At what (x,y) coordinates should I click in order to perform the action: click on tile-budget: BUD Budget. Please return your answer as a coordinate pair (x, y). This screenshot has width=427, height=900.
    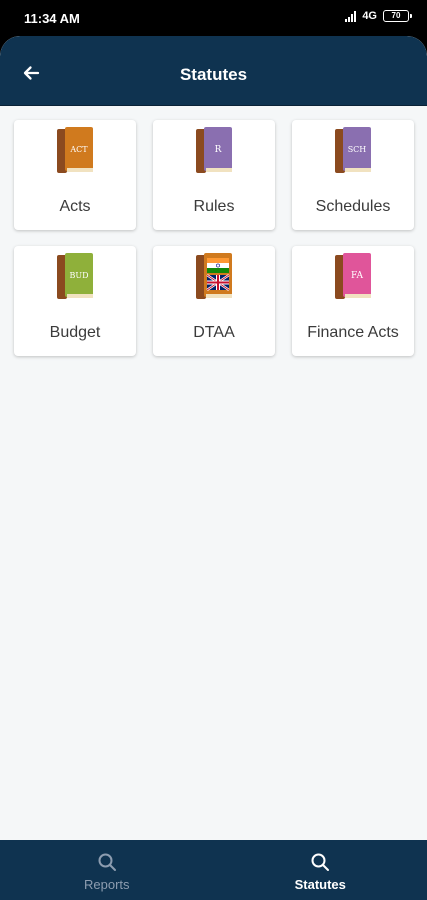
    Looking at the image, I should click on (75, 301).